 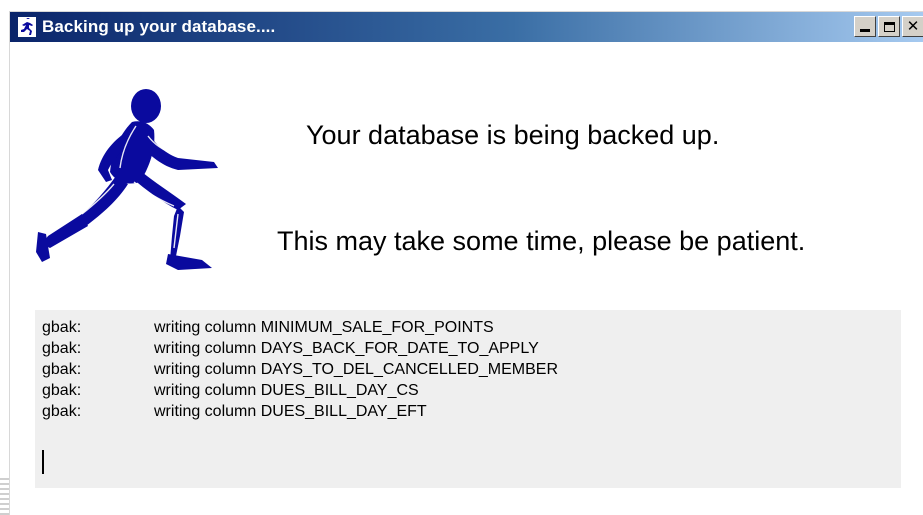 I want to click on log-message: writing column DUES_BILL_DAY_EFT, so click(x=290, y=411).